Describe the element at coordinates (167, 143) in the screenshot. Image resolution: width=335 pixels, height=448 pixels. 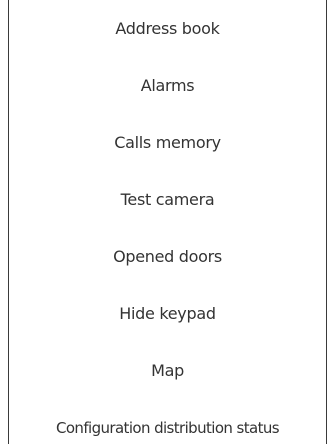
I see `menu-item-calls-memory: Calls memory` at that location.